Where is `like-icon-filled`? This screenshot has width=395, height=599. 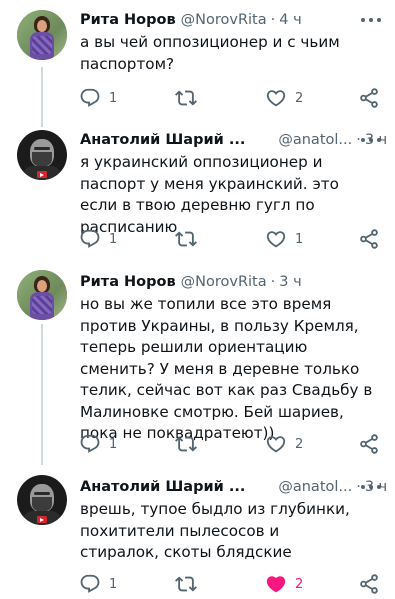 like-icon-filled is located at coordinates (276, 584).